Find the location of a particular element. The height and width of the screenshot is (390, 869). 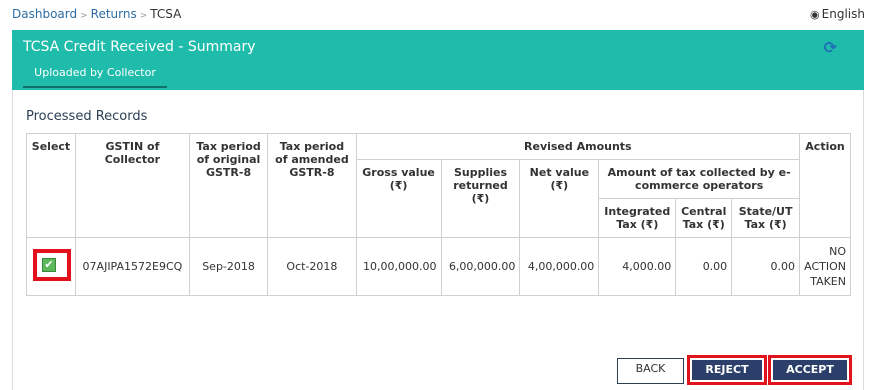

reject-button-frame: REJECT is located at coordinates (727, 370).